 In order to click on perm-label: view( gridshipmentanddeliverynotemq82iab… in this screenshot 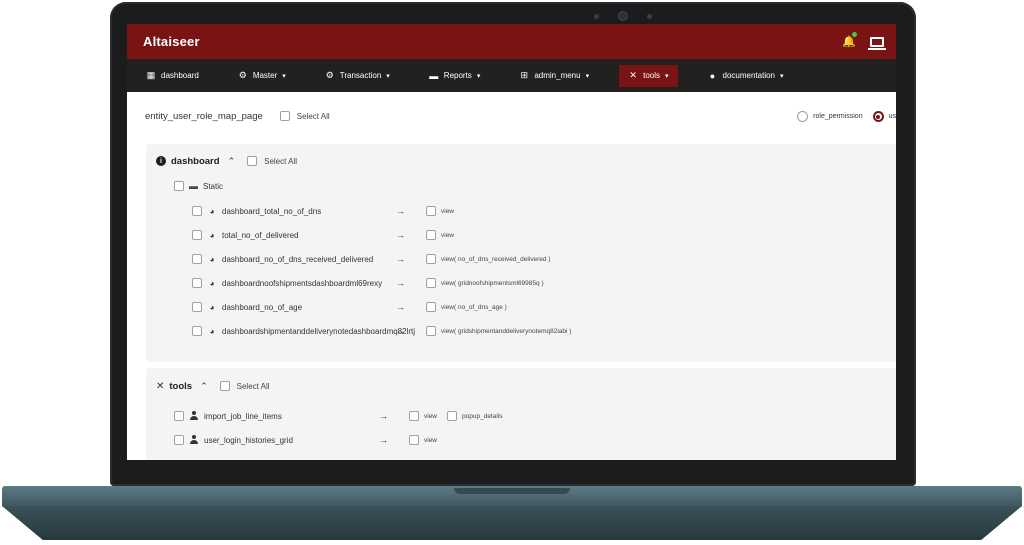, I will do `click(506, 331)`.